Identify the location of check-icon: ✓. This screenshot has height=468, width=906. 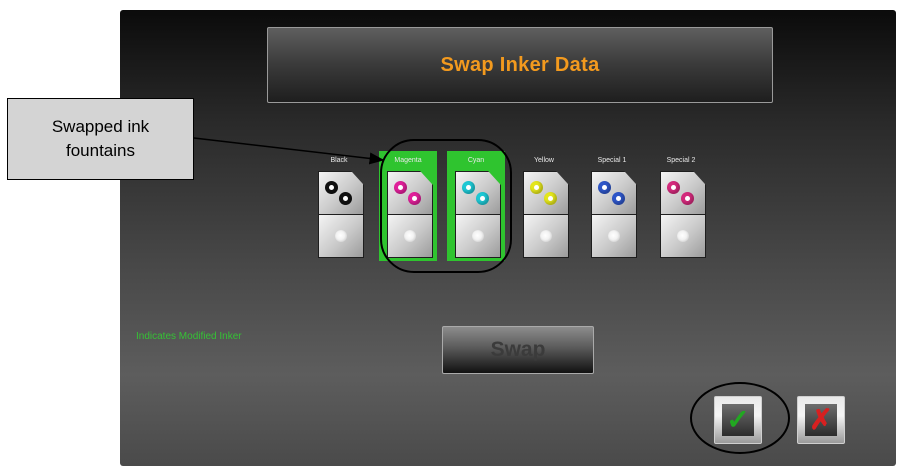
(738, 419).